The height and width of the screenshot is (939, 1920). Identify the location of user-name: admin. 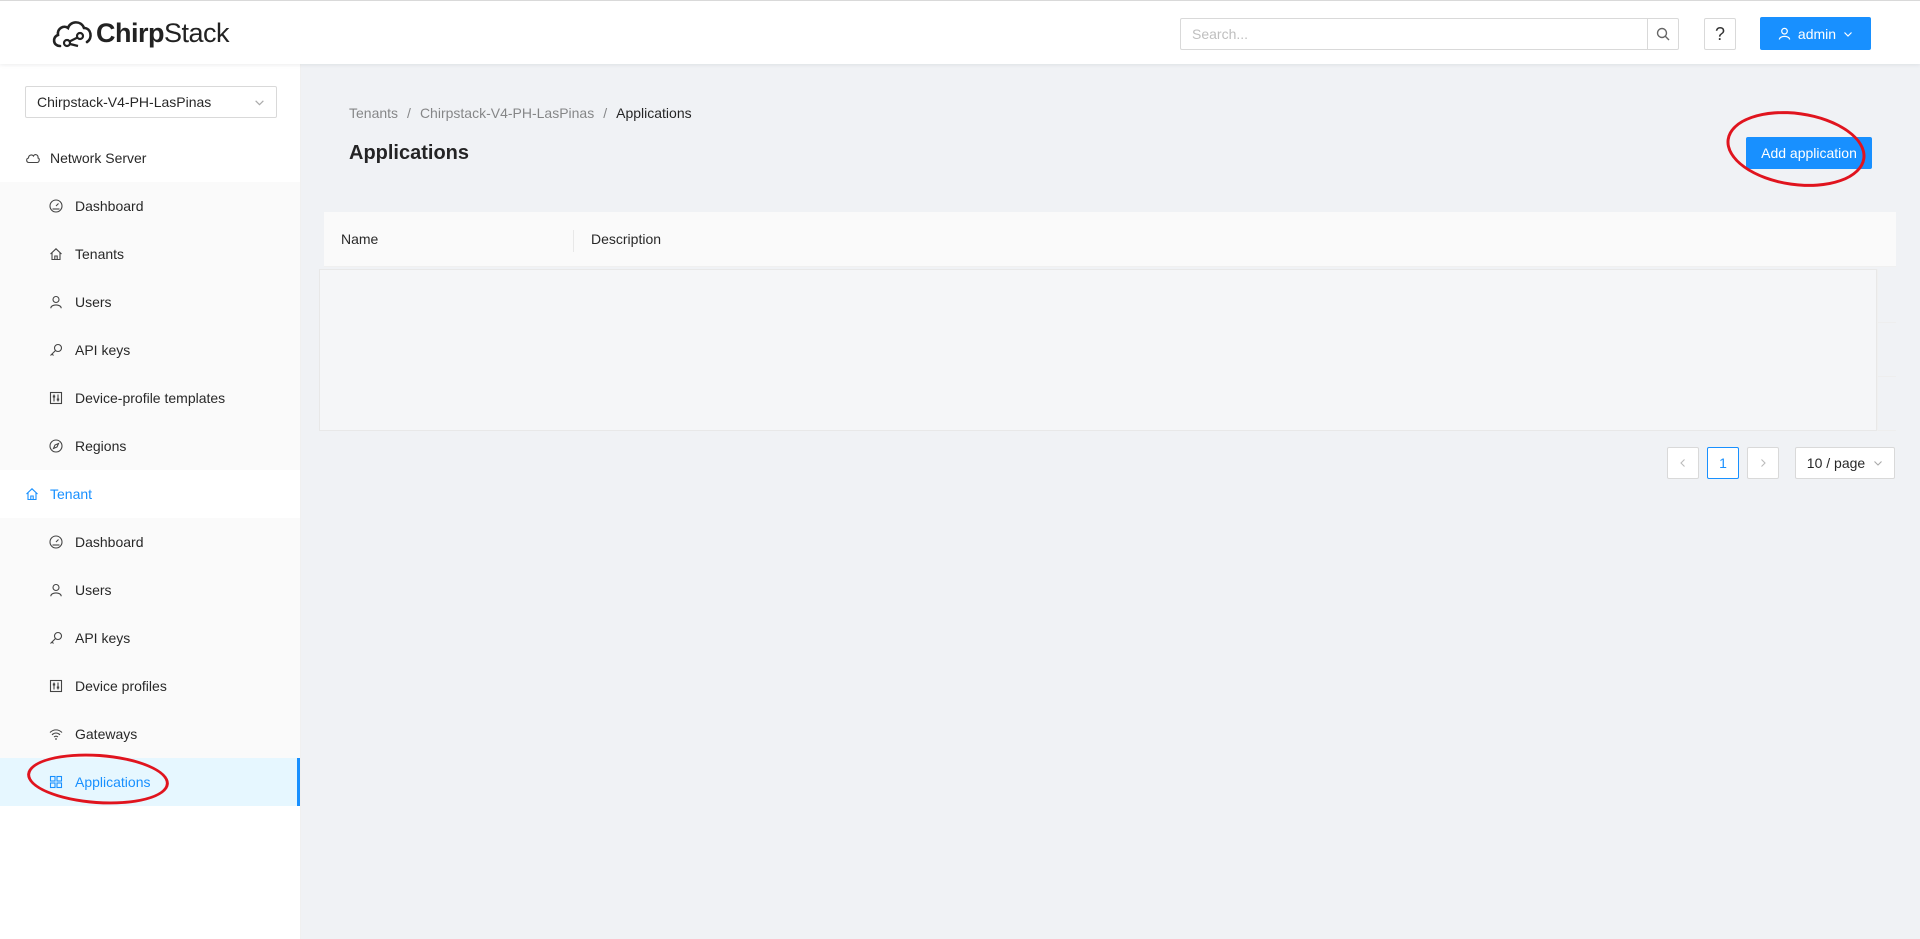
(1817, 33).